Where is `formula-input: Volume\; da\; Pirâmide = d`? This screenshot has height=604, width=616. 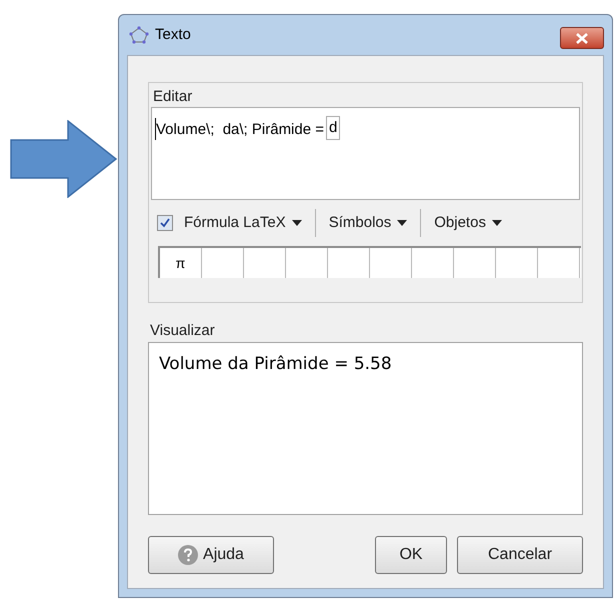 formula-input: Volume\; da\; Pirâmide = d is located at coordinates (365, 153).